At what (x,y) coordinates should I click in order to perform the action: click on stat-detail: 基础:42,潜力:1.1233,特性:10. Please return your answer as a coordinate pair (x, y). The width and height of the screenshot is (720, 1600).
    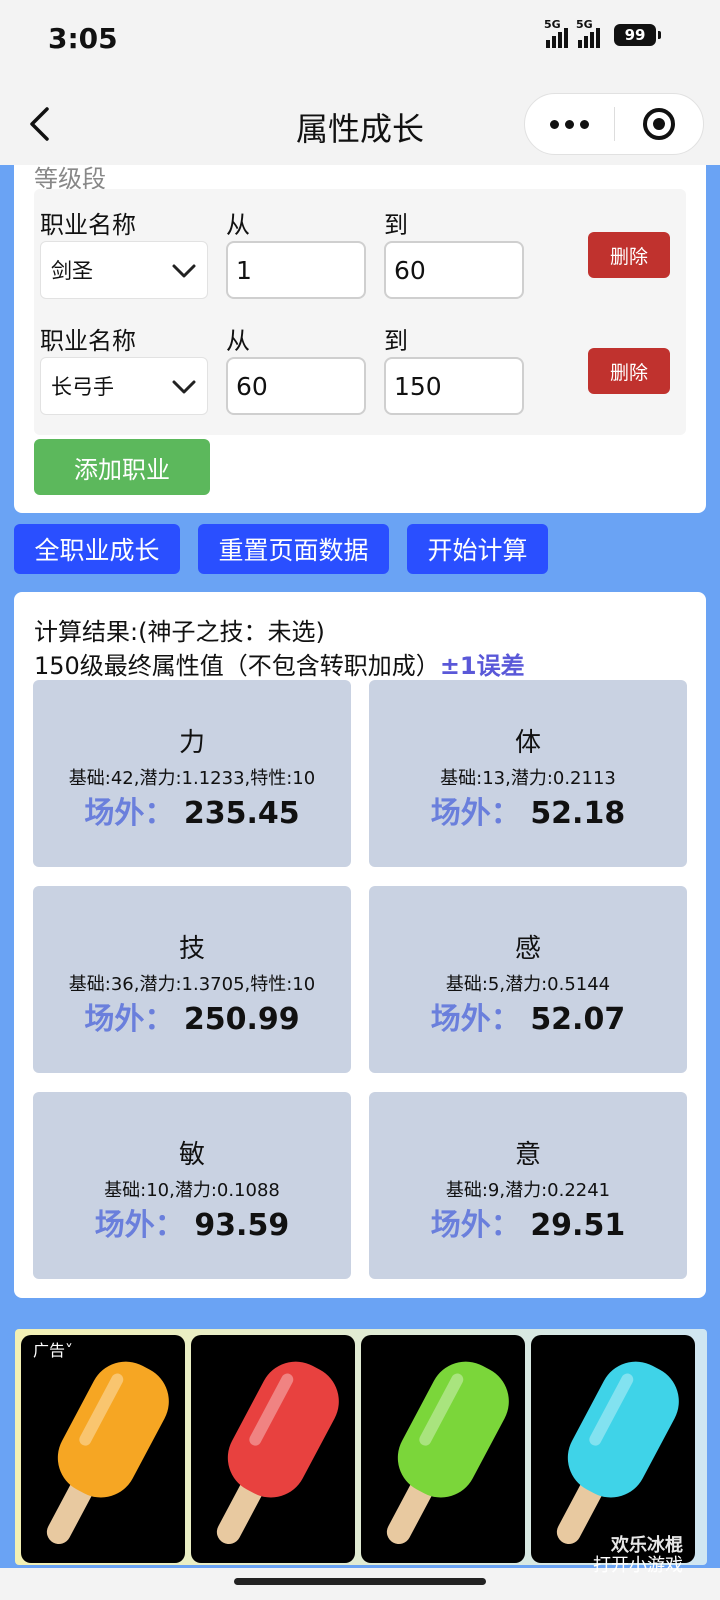
    Looking at the image, I should click on (192, 778).